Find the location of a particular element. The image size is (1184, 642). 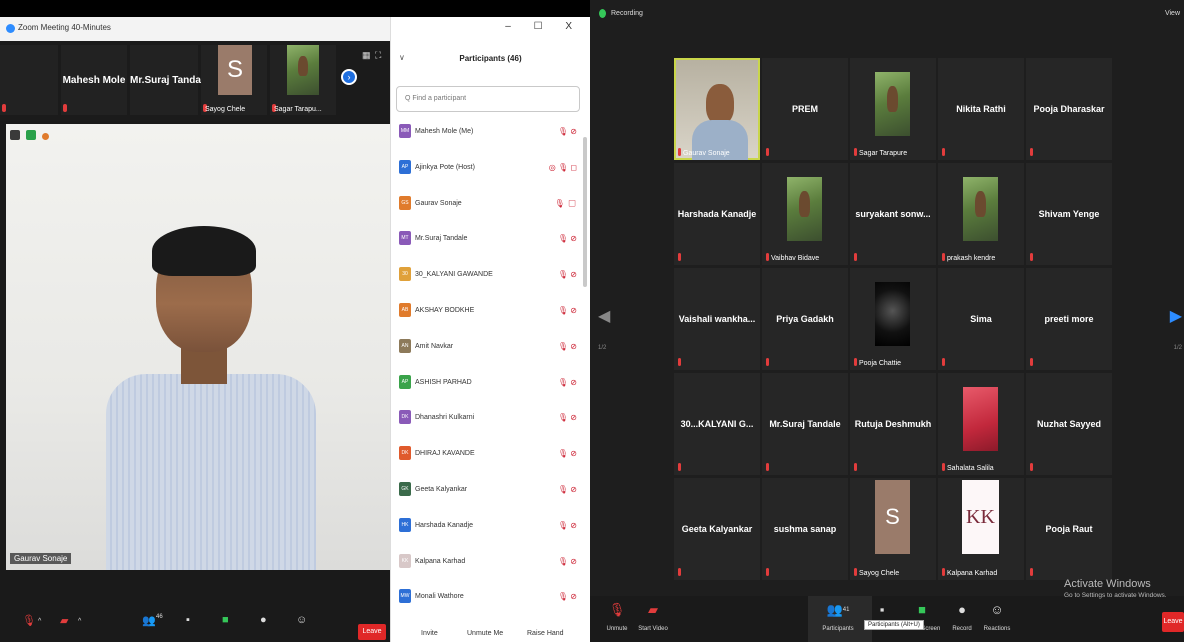

zoom-logo-icon is located at coordinates (10, 28).